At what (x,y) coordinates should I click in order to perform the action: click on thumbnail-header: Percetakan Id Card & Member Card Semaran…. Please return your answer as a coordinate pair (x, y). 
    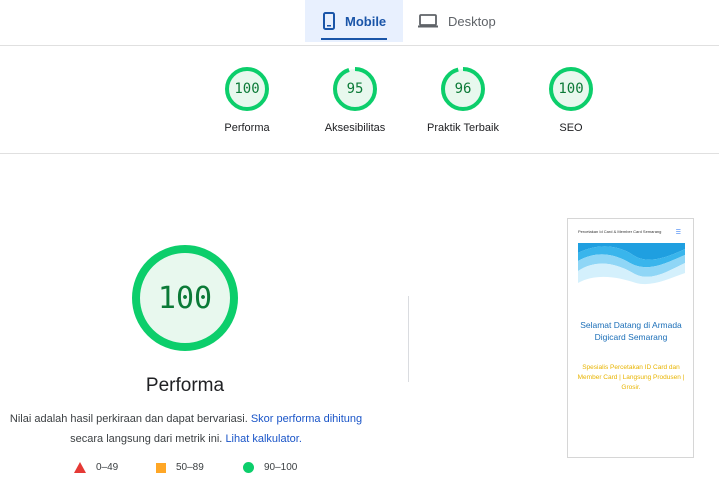
    Looking at the image, I should click on (620, 231).